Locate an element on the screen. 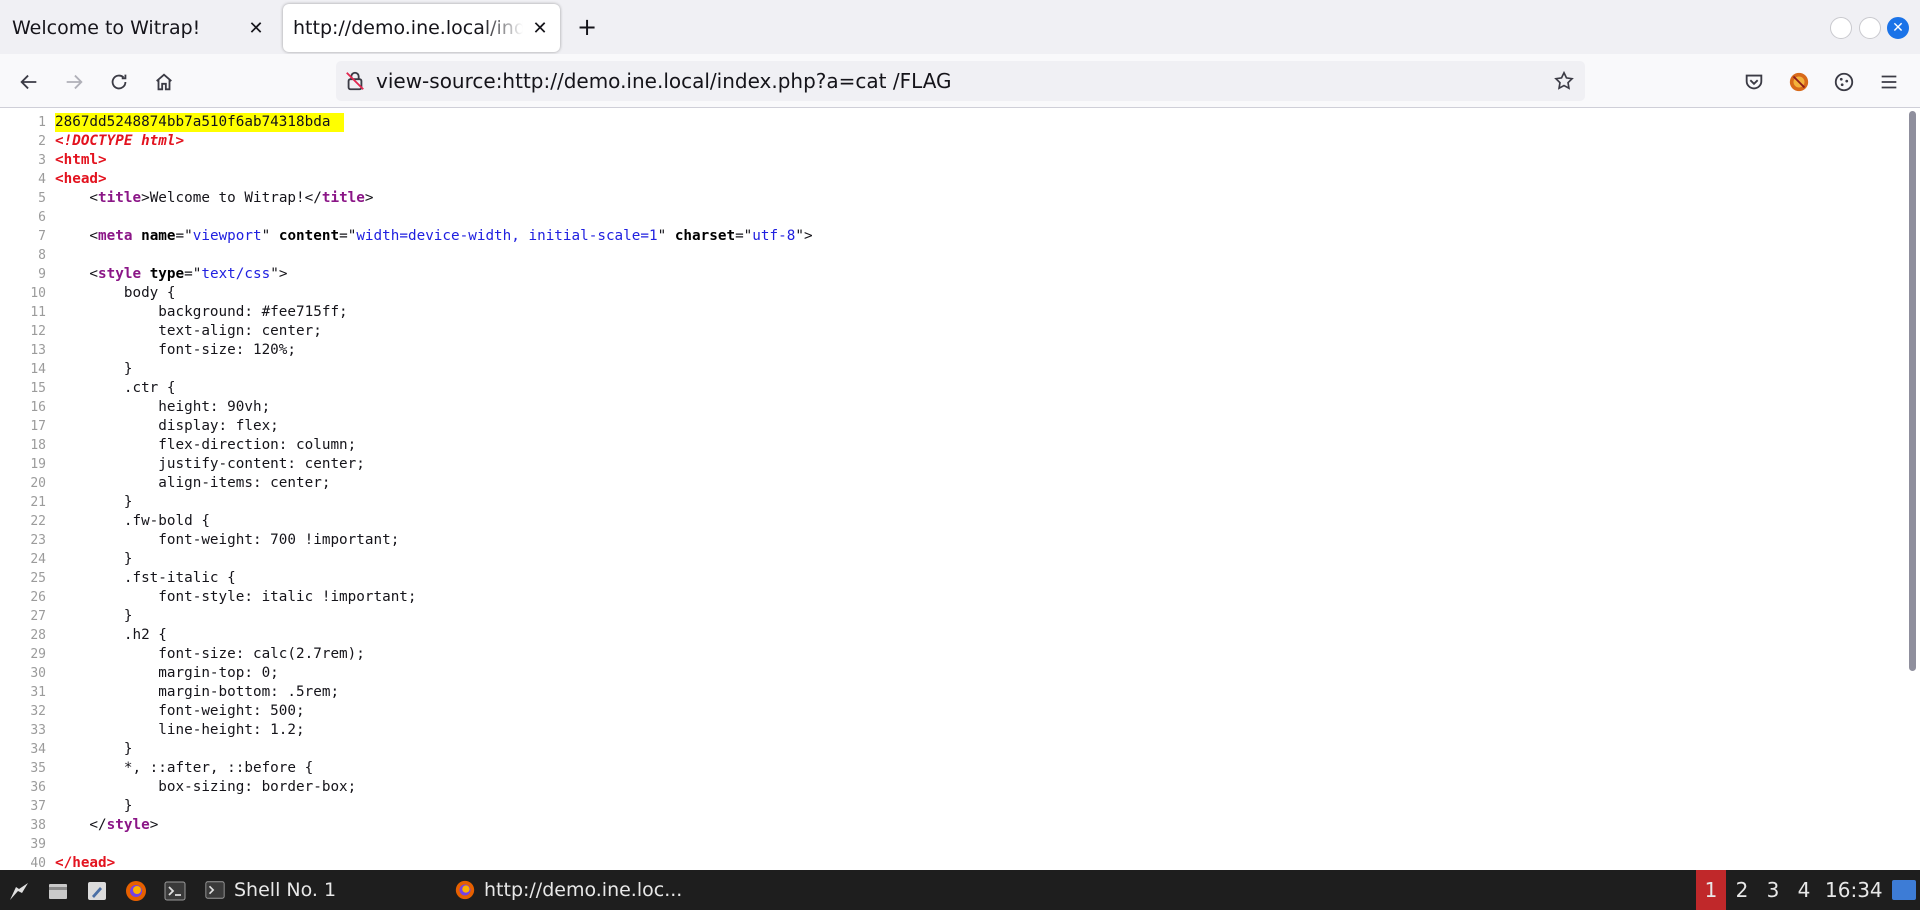  source-code: margin-top: 0; is located at coordinates (167, 673).